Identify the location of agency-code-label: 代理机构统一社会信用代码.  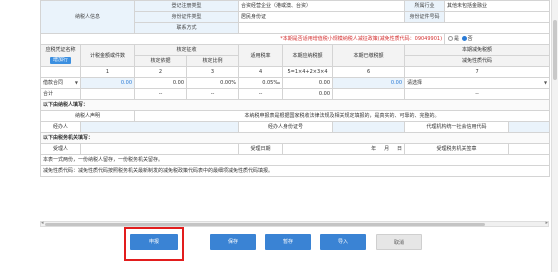
(457, 127).